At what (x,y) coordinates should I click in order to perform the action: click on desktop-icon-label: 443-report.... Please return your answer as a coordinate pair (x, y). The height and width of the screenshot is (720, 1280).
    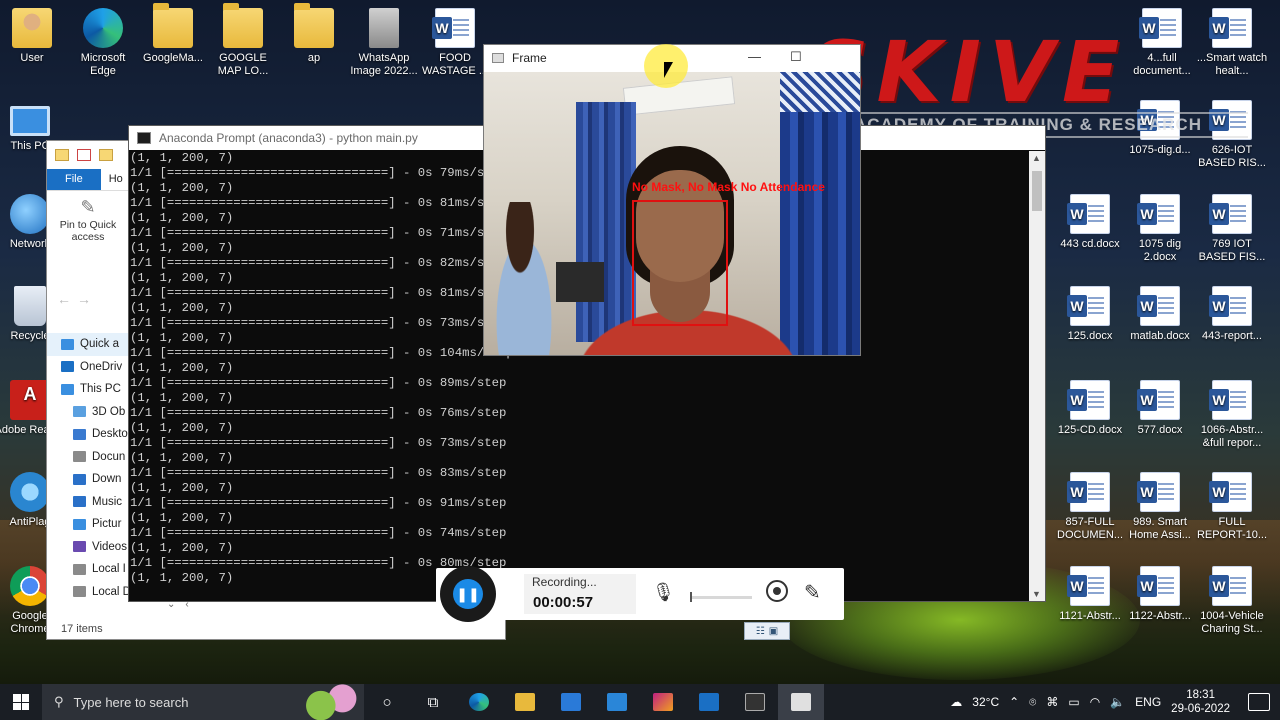
    Looking at the image, I should click on (1232, 336).